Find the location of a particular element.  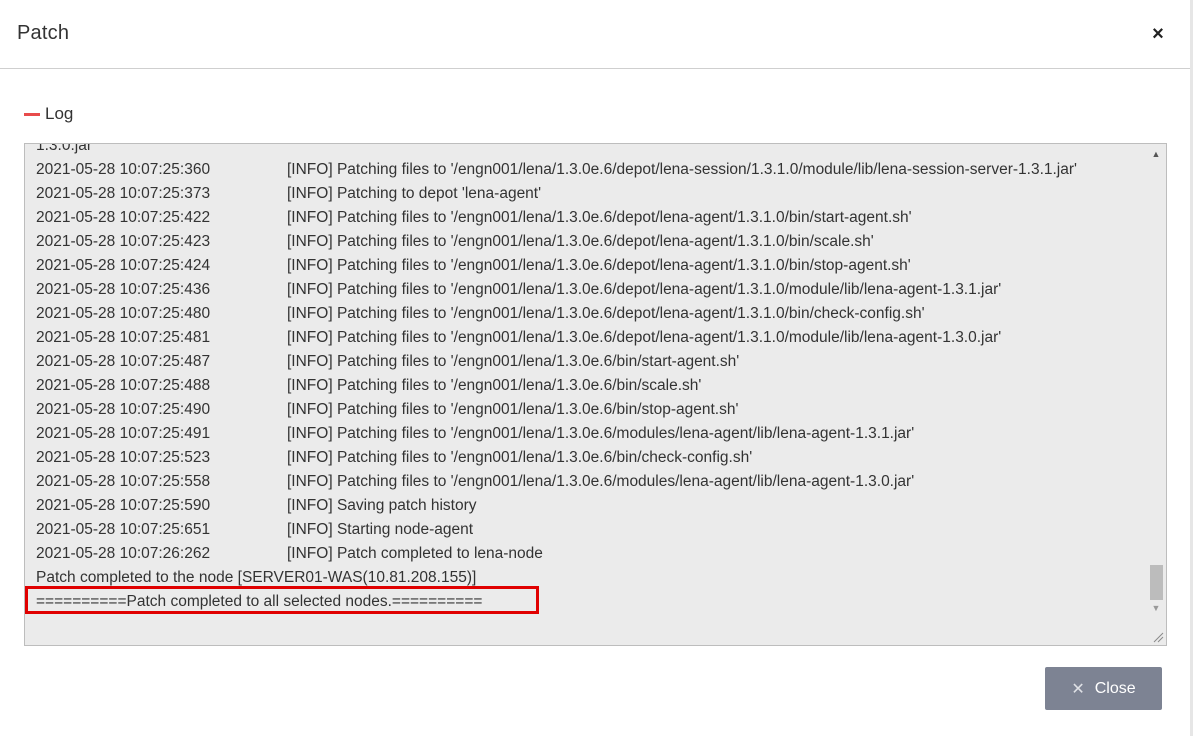

scroll-down-arrow-icon: ▼ is located at coordinates (1156, 608).